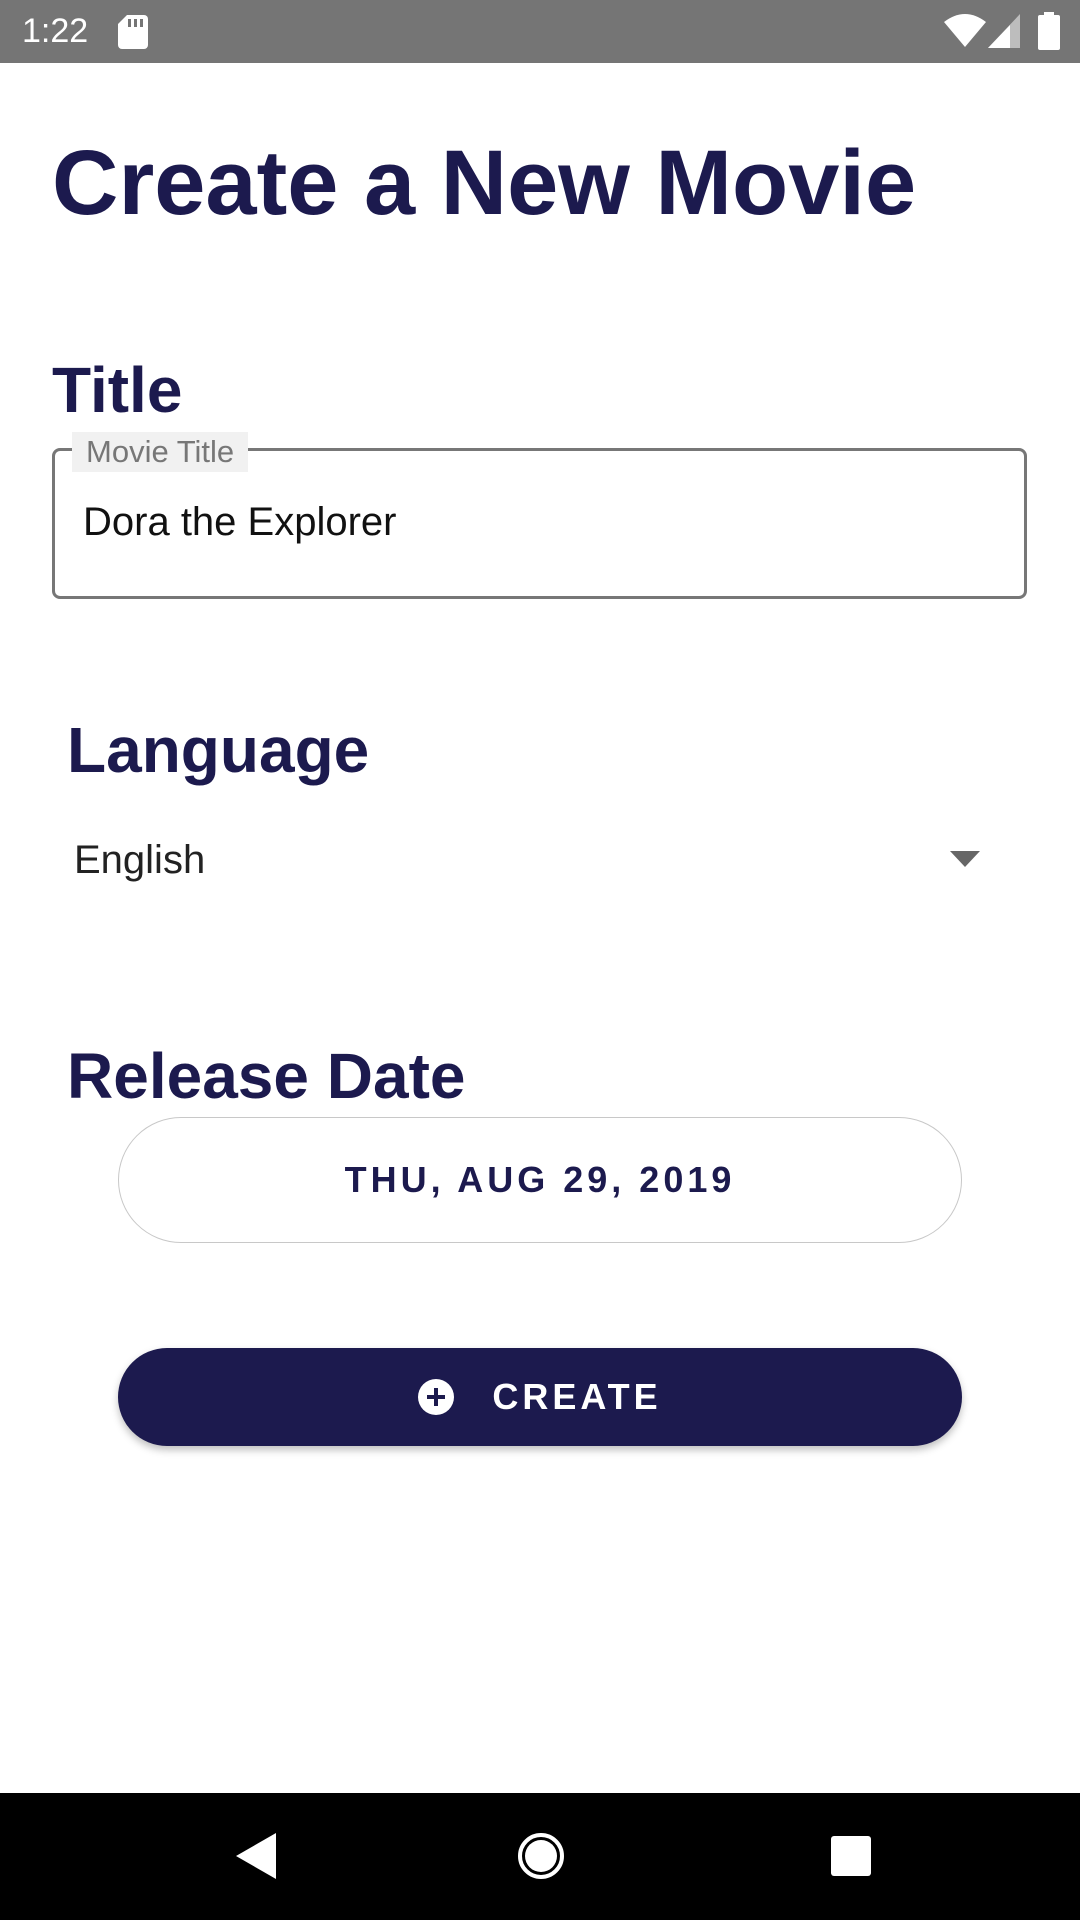 The height and width of the screenshot is (1920, 1080). I want to click on language-section-label: Language, so click(218, 750).